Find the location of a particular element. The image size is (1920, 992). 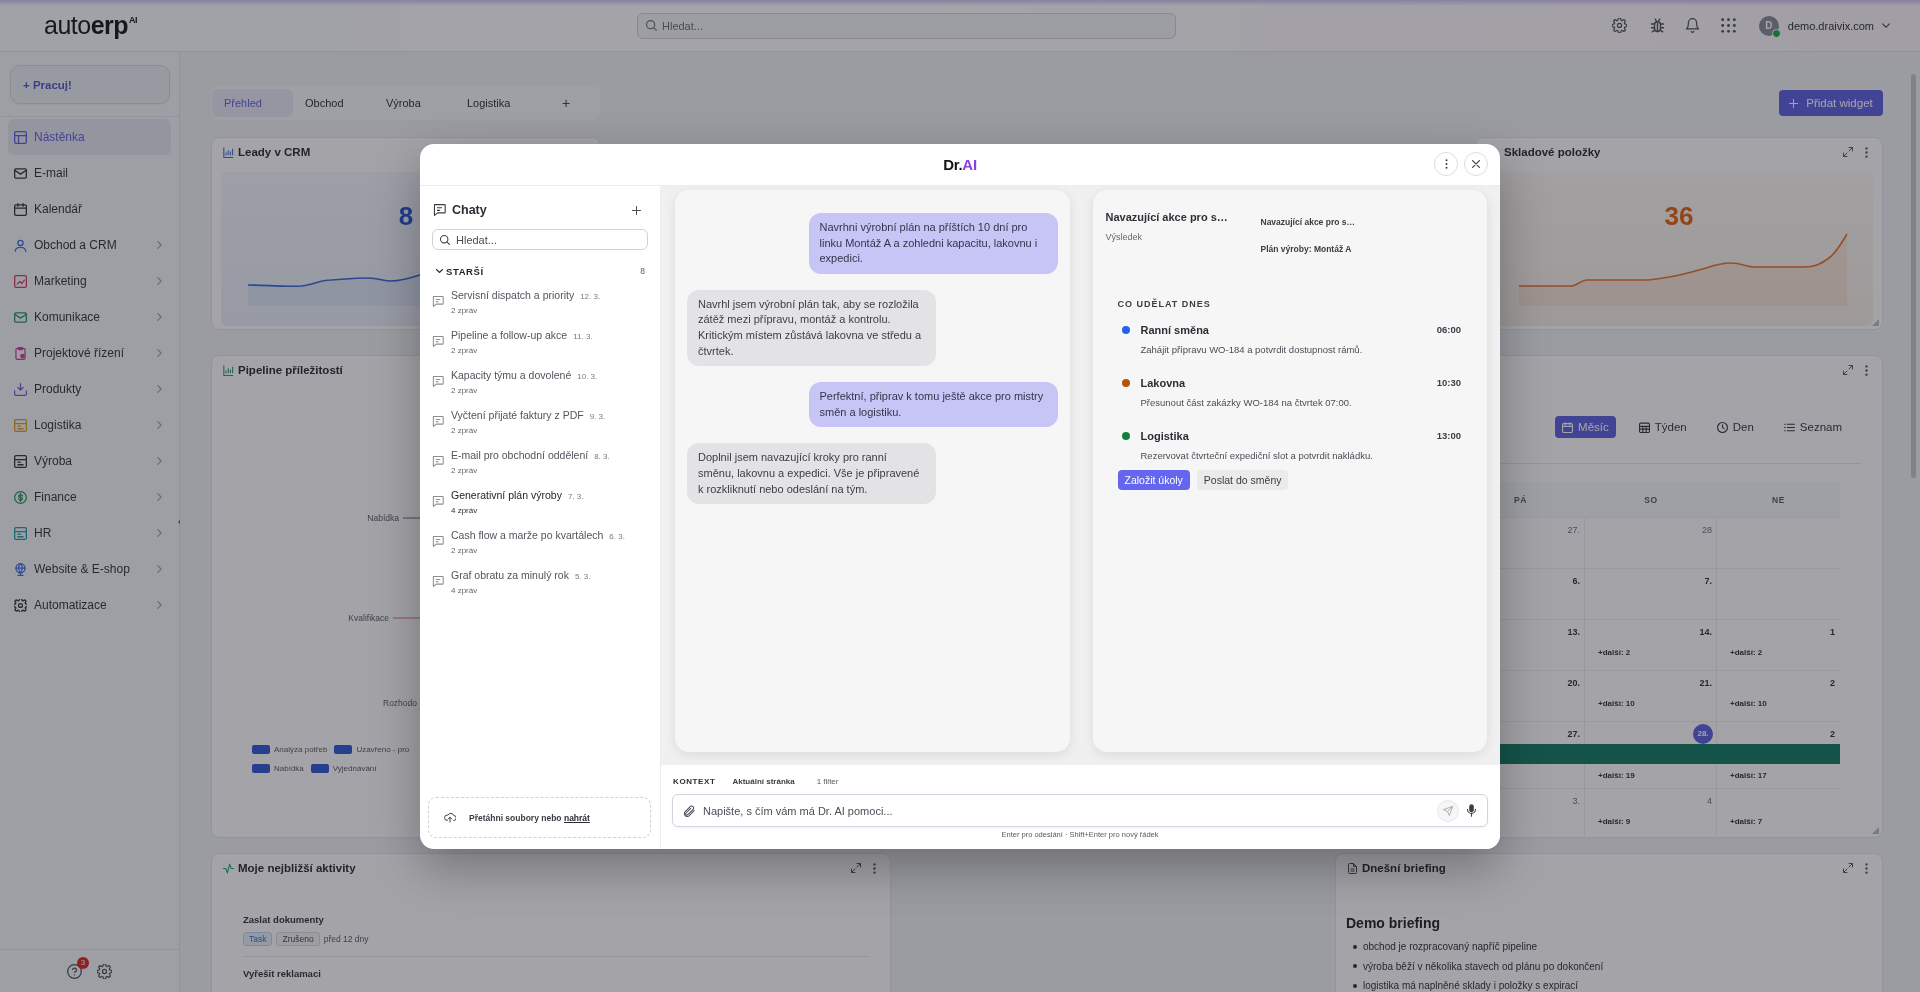

calendar-date: 1 is located at coordinates (1832, 632).